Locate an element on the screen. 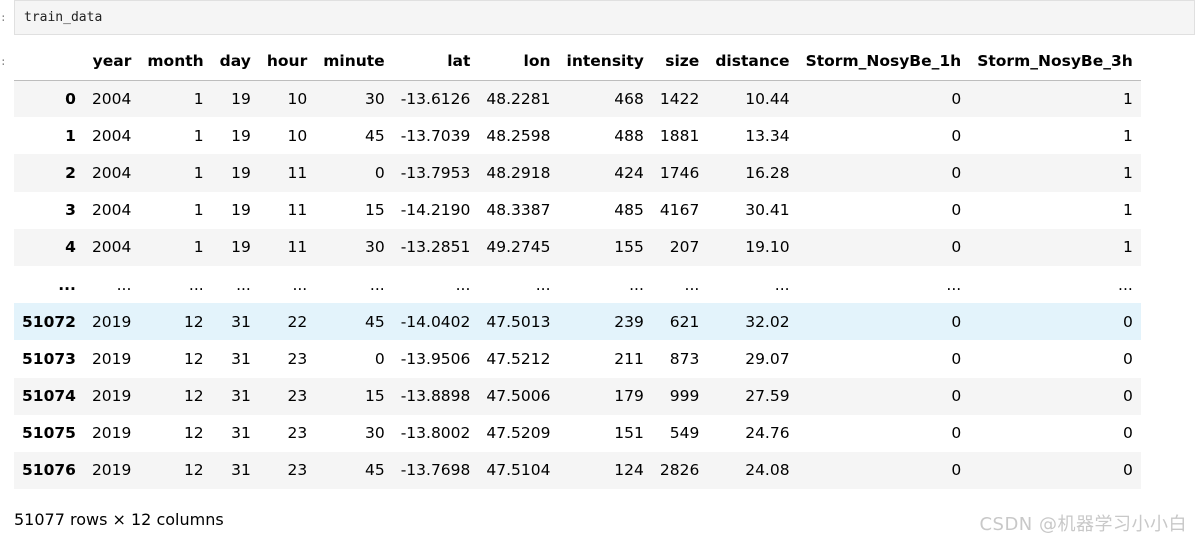 Image resolution: width=1195 pixels, height=542 pixels. table-cell: 207 is located at coordinates (684, 247).